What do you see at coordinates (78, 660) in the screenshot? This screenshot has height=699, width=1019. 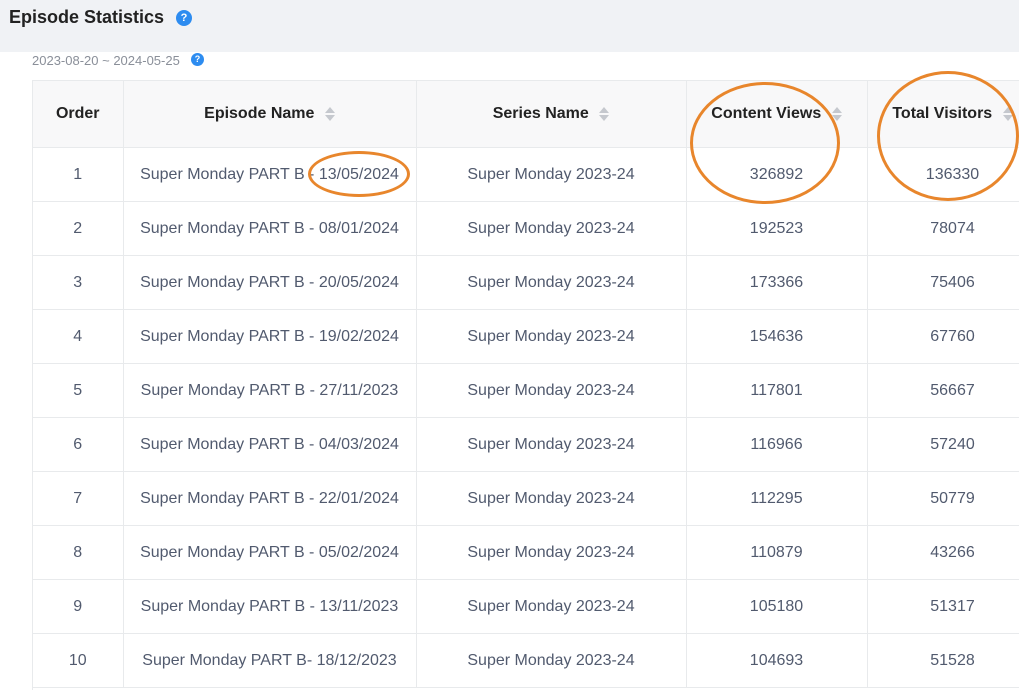 I see `cell-order: 10` at bounding box center [78, 660].